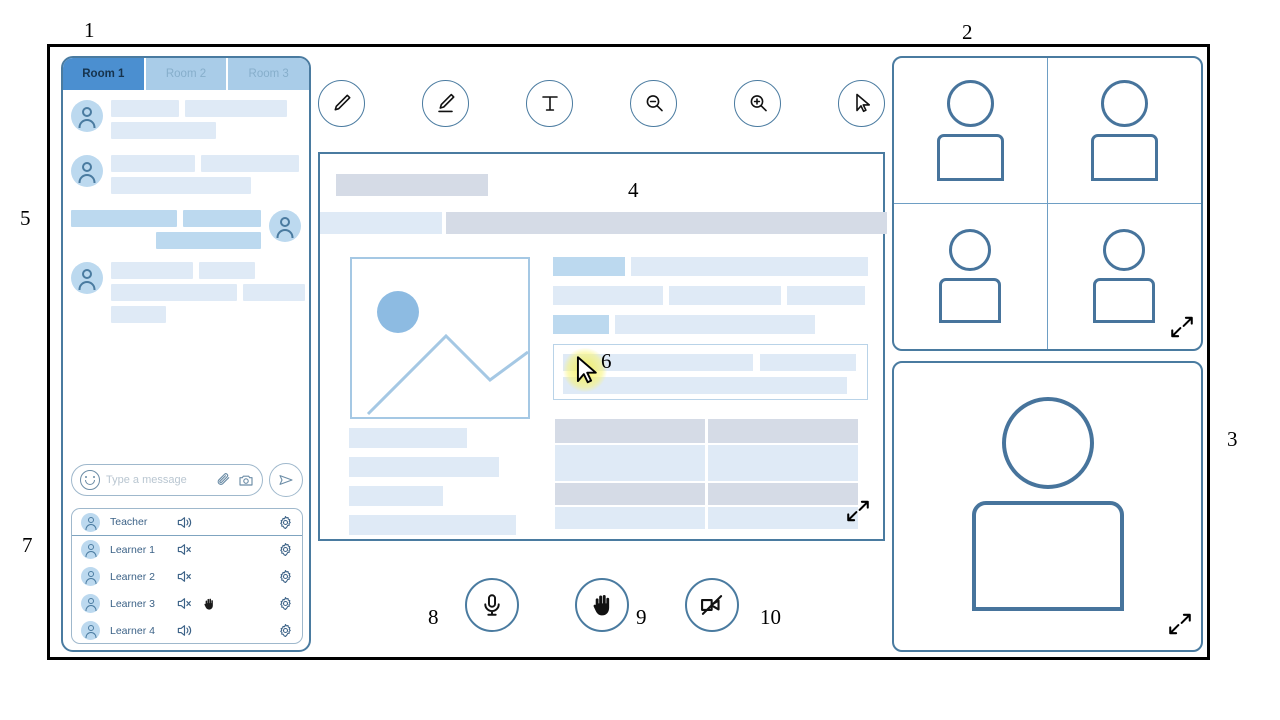 The image size is (1280, 720). I want to click on doc-subheader-left, so click(381, 223).